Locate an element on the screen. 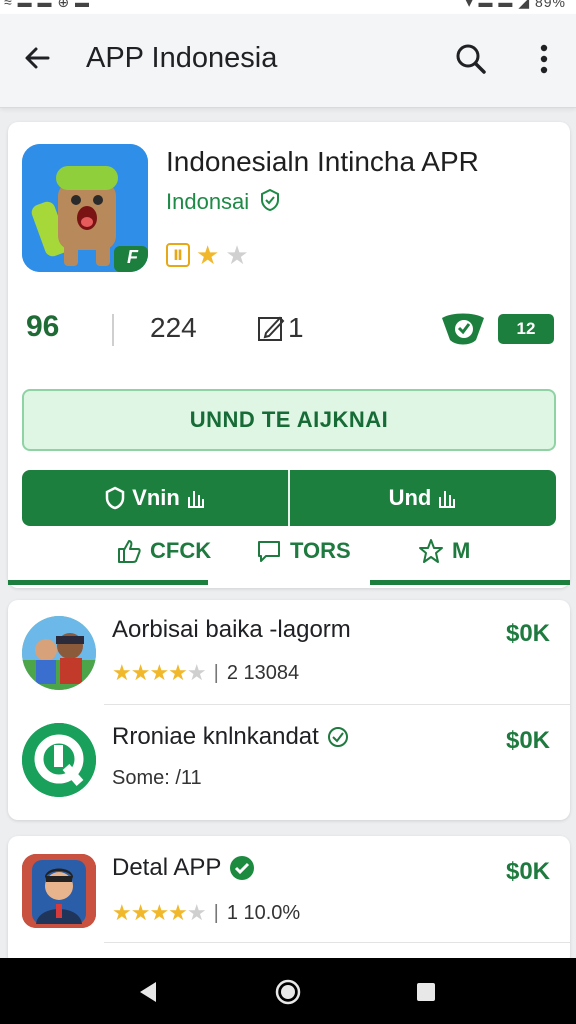 Image resolution: width=576 pixels, height=1024 pixels. list-item-title-text: Detal APP is located at coordinates (167, 867).